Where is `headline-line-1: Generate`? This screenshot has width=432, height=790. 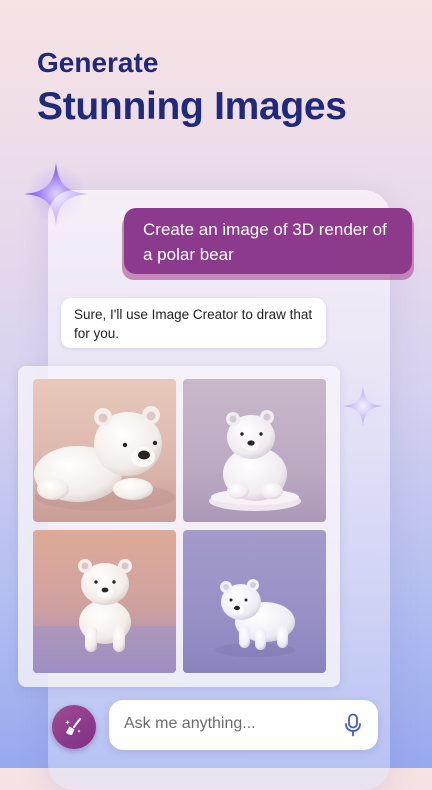
headline-line-1: Generate is located at coordinates (98, 62).